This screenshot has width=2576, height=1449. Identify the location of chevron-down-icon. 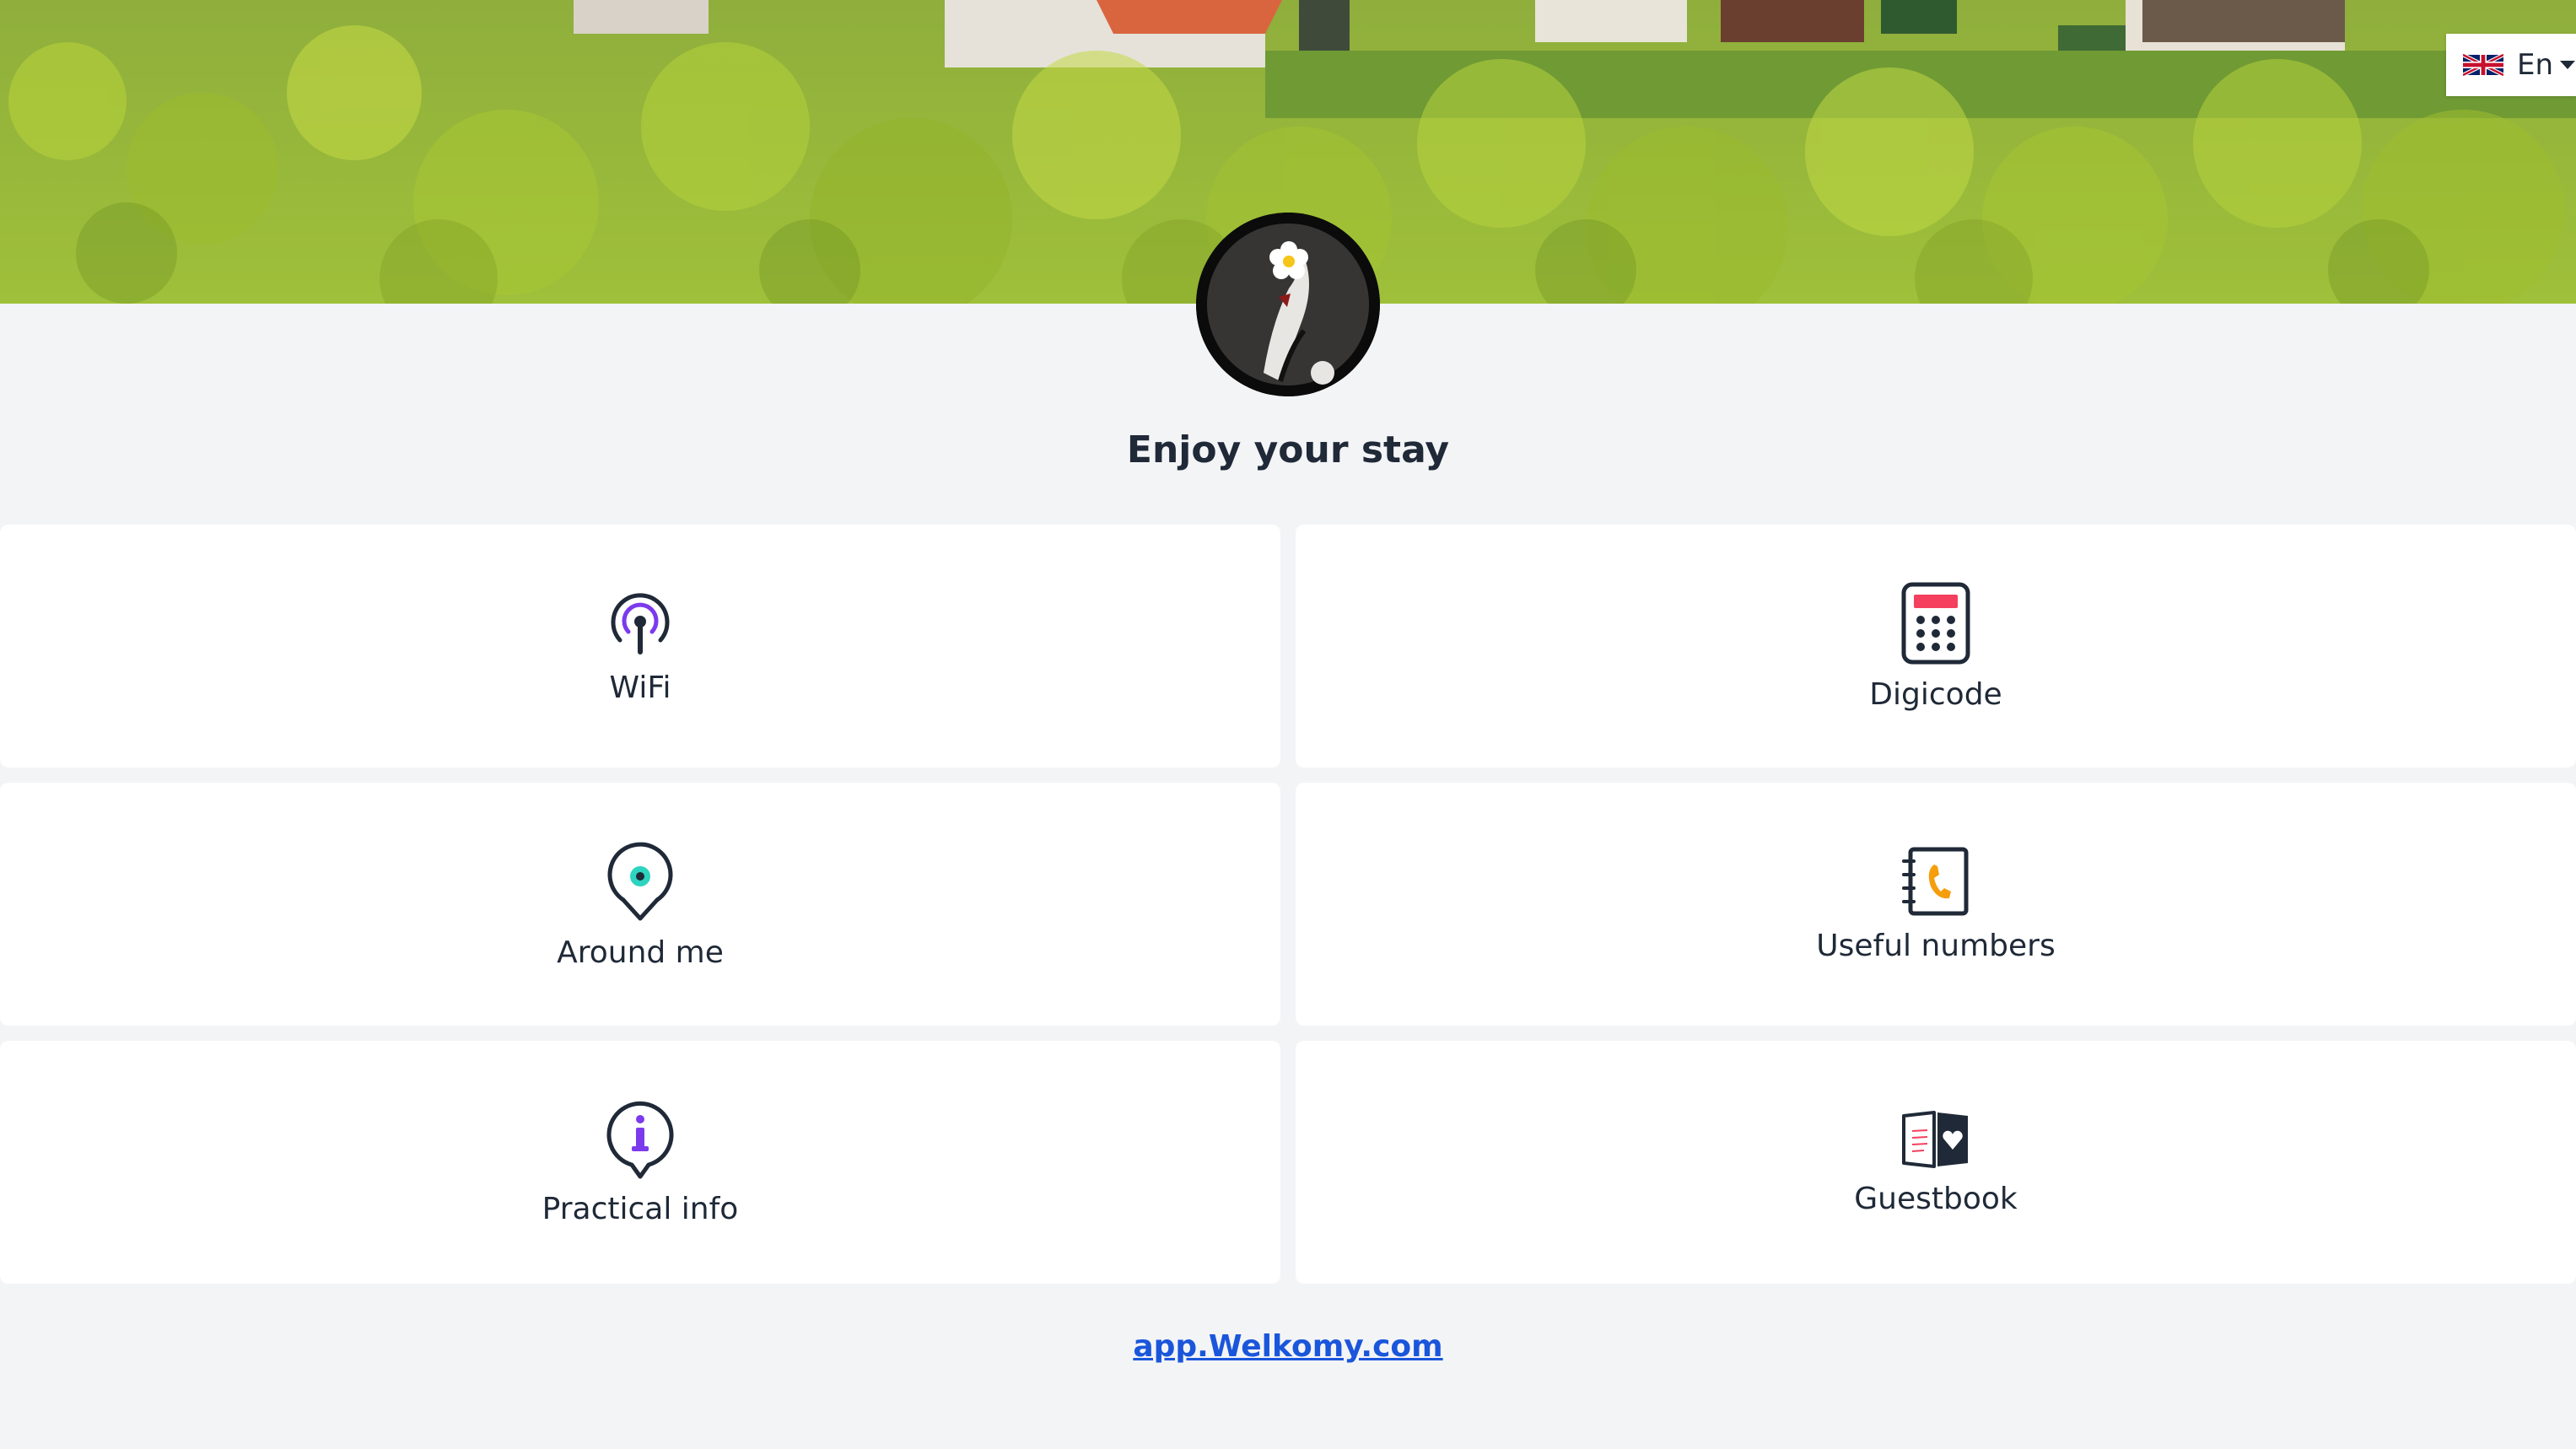
(2568, 65).